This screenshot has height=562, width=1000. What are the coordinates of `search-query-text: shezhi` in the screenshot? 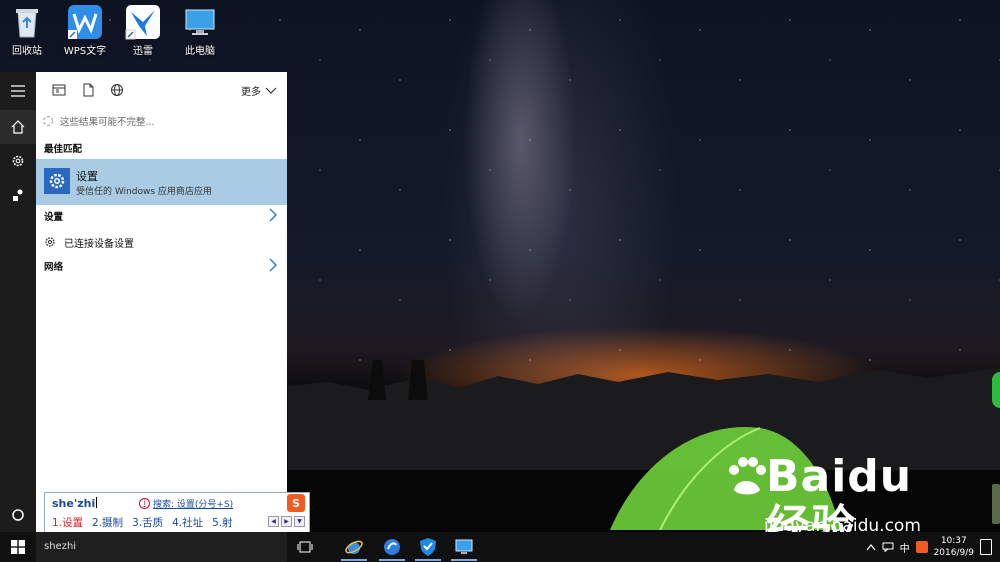 It's located at (60, 546).